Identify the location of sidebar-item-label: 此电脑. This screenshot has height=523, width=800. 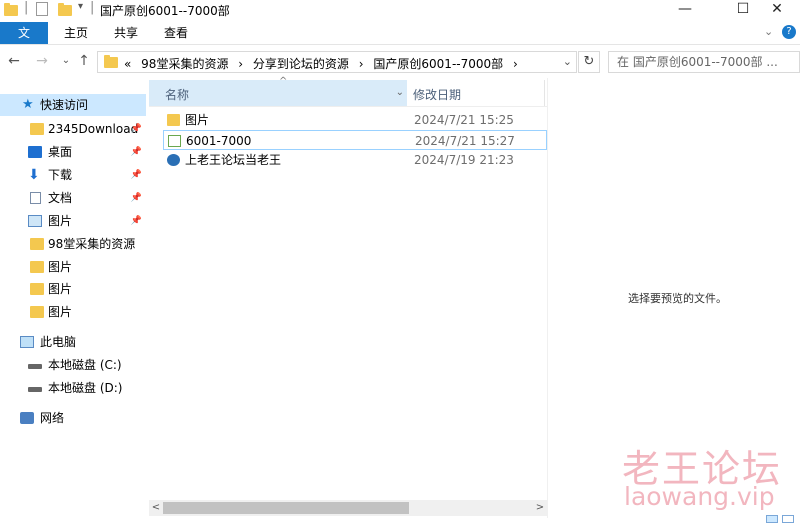
(58, 342).